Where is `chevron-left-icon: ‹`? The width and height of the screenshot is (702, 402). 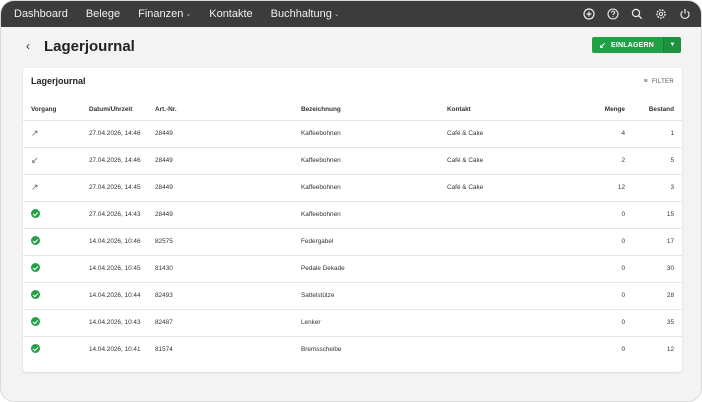 chevron-left-icon: ‹ is located at coordinates (31, 46).